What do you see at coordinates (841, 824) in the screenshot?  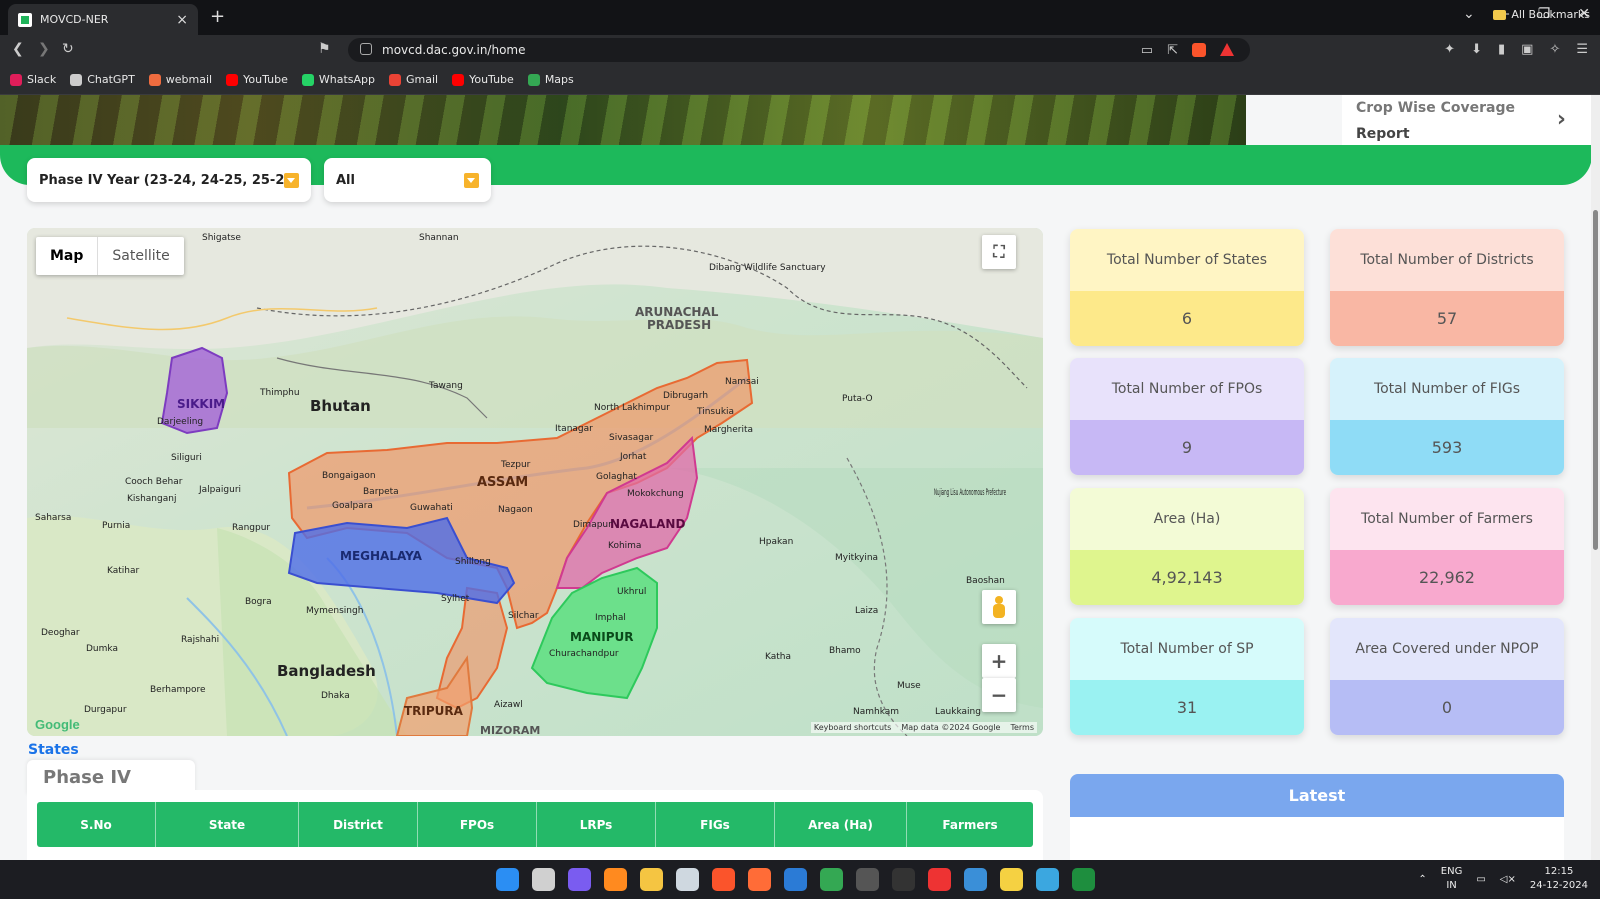 I see `column-header: Area (Ha)` at bounding box center [841, 824].